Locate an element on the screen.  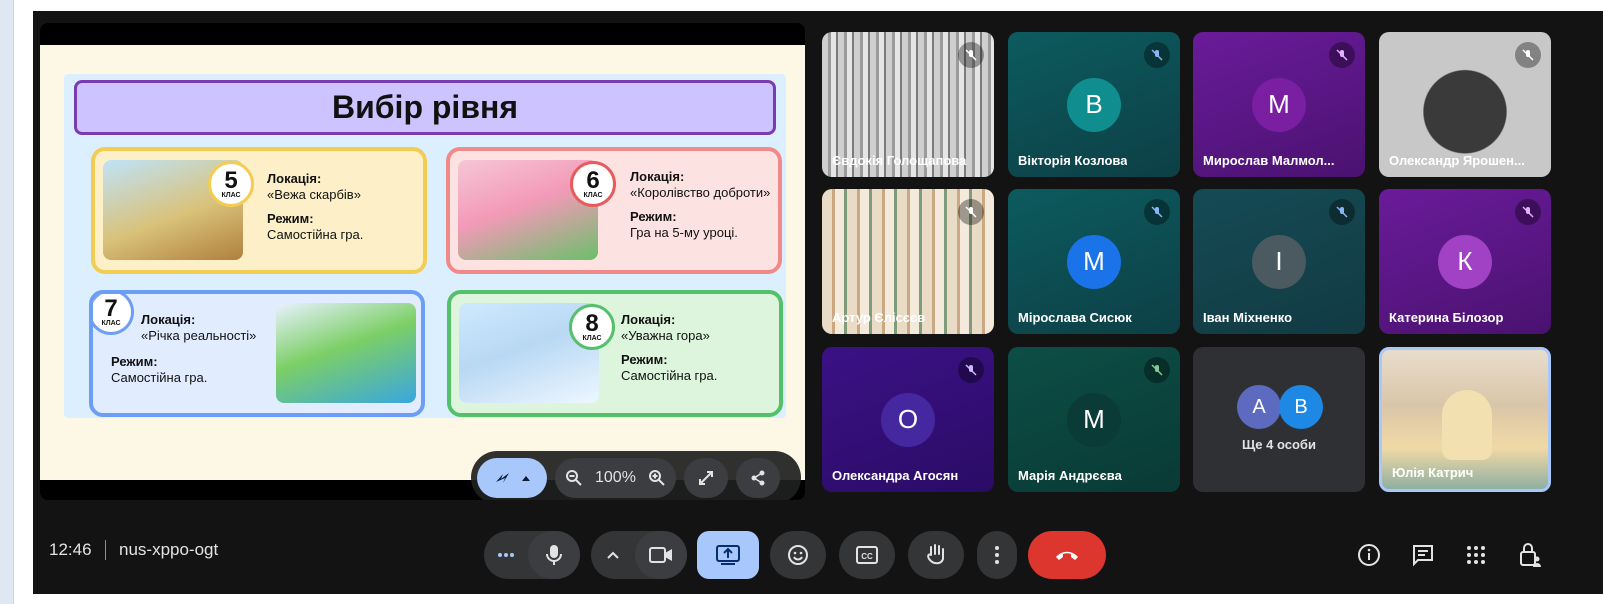
mic-icon is located at coordinates (554, 555).